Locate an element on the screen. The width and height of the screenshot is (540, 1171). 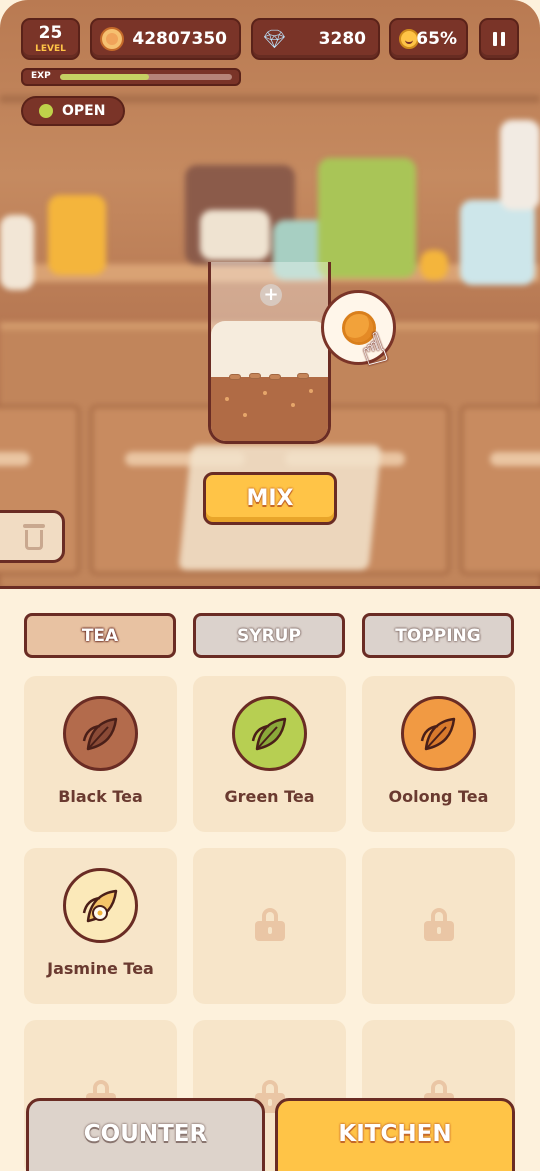
exp-bar: EXP is located at coordinates (131, 77).